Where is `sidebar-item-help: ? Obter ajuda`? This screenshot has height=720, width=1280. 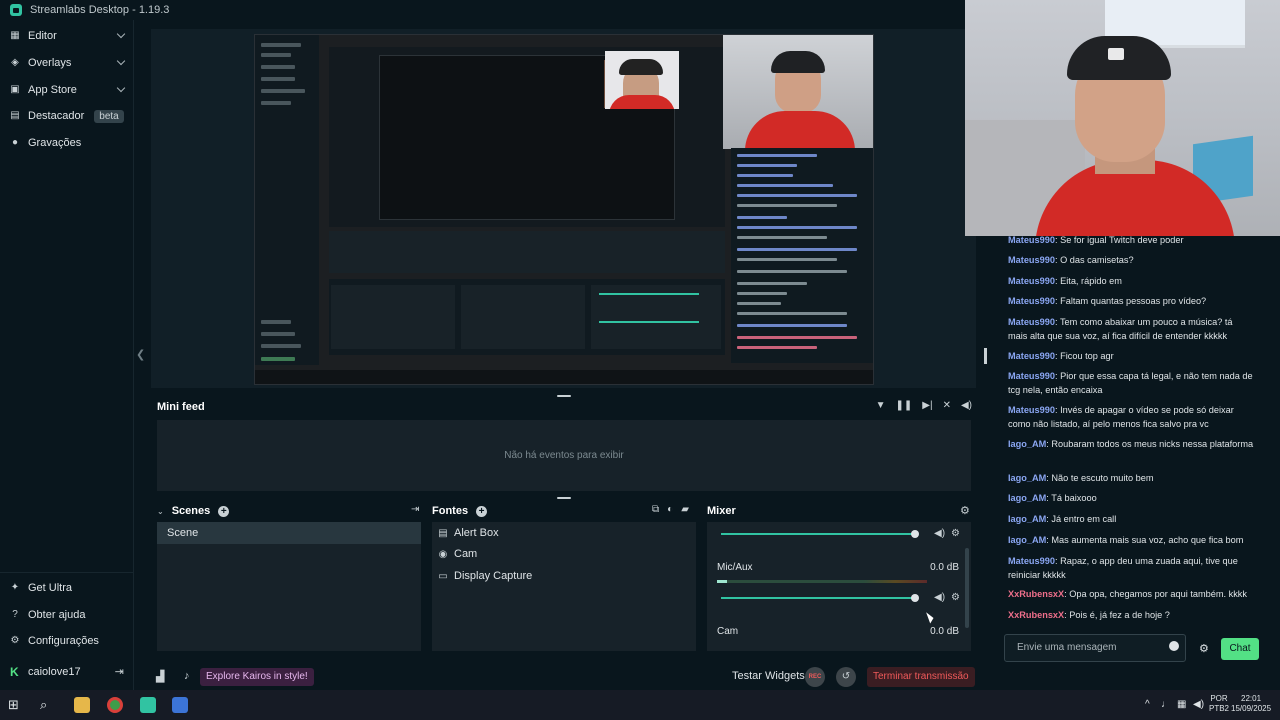
sidebar-item-help: ? Obter ajuda is located at coordinates (67, 615).